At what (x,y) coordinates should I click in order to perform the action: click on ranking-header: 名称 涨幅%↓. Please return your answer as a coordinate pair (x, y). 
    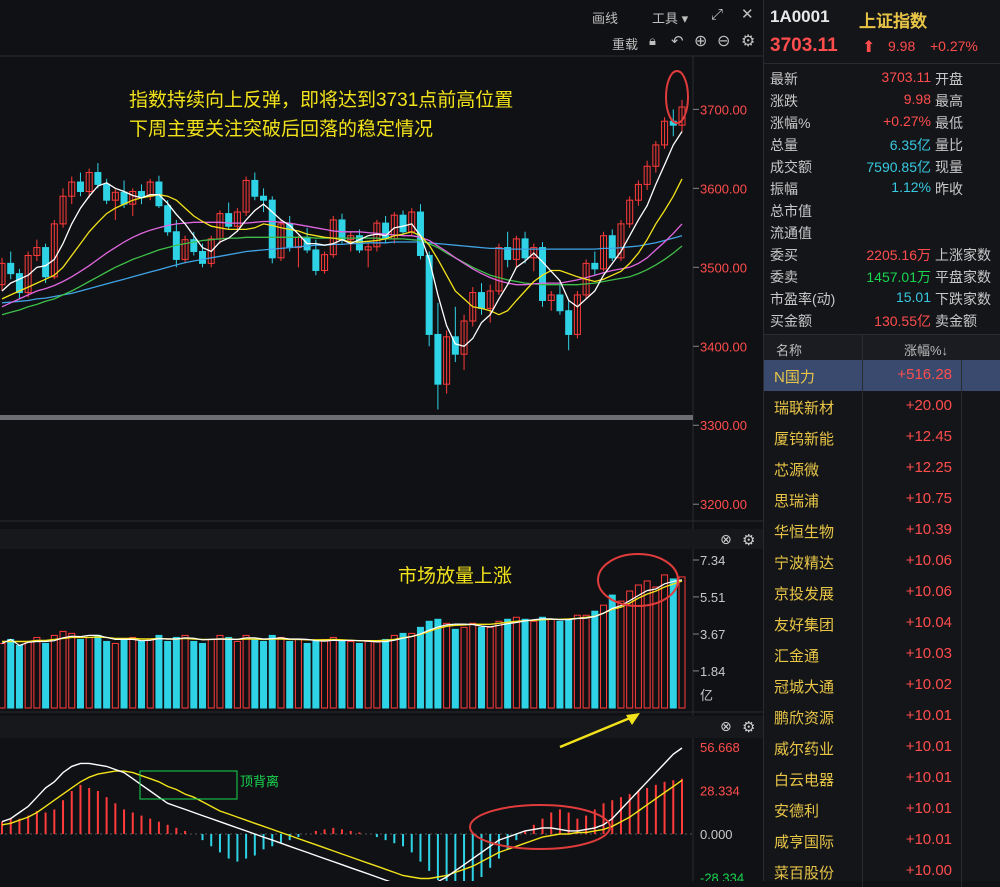
    Looking at the image, I should click on (882, 348).